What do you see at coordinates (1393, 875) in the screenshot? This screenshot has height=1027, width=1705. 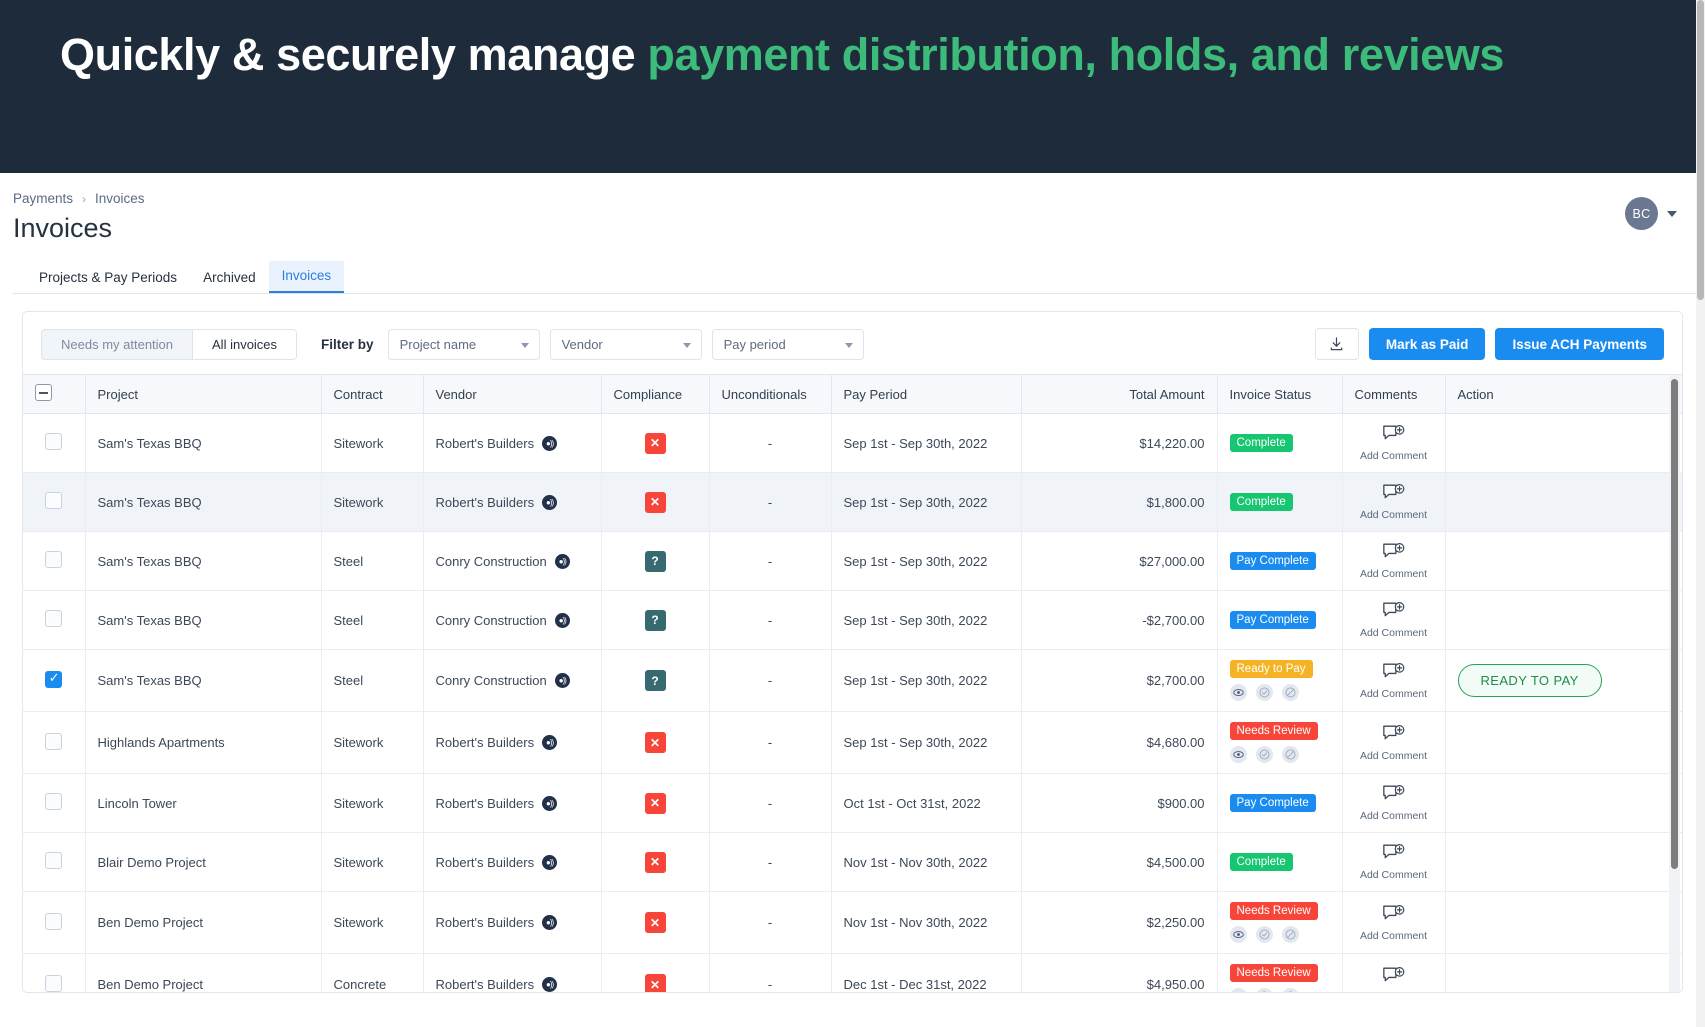 I see `add-comment-label: Add Comment` at bounding box center [1393, 875].